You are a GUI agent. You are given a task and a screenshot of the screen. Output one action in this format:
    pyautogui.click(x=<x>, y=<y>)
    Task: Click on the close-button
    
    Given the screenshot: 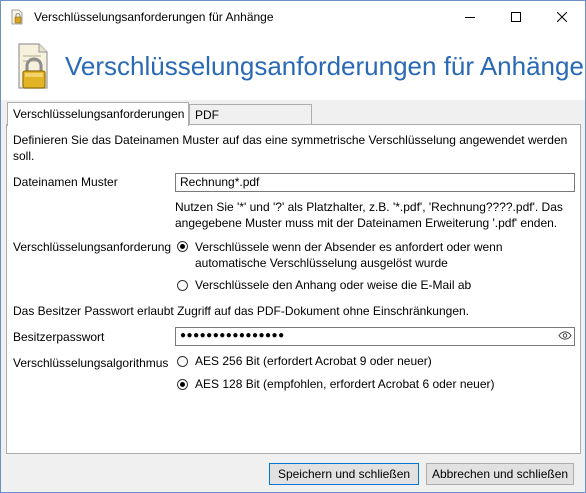 What is the action you would take?
    pyautogui.click(x=562, y=16)
    